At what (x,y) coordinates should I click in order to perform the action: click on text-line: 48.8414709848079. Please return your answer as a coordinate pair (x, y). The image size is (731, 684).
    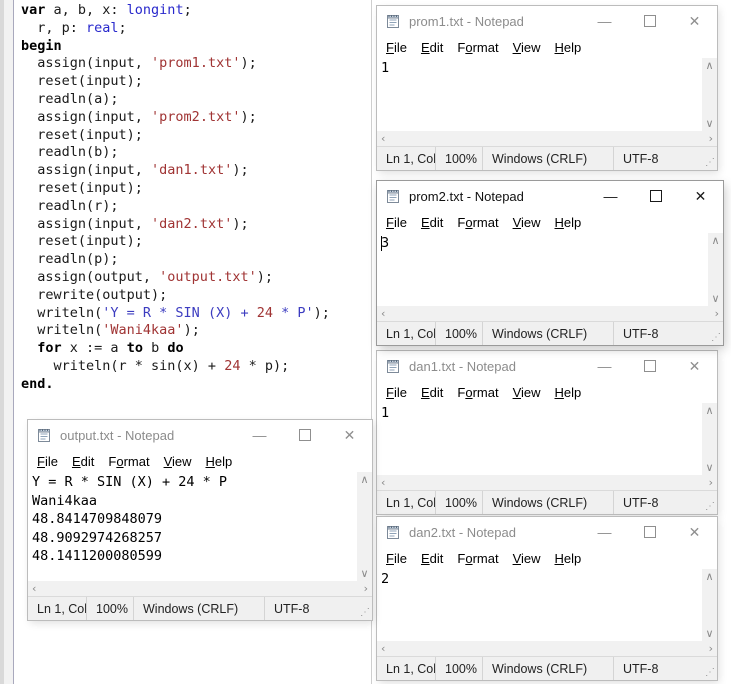
    Looking at the image, I should click on (97, 519).